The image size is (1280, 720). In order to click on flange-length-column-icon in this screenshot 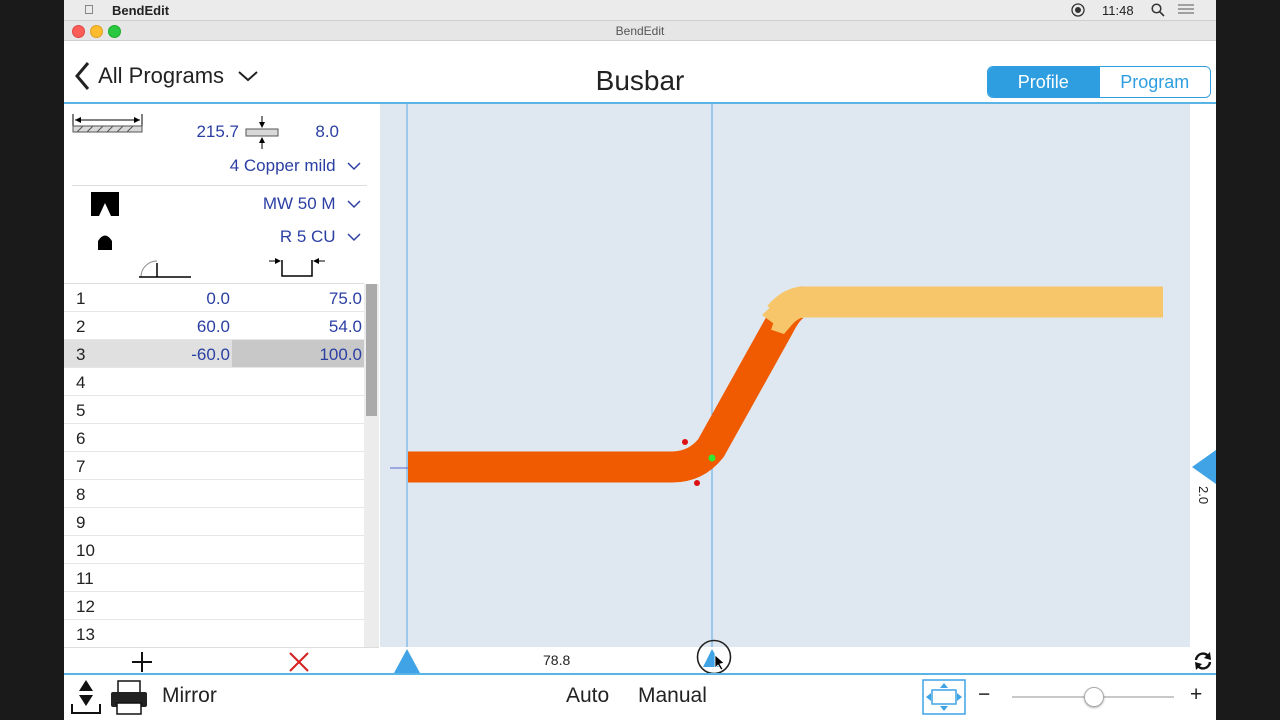, I will do `click(297, 267)`.